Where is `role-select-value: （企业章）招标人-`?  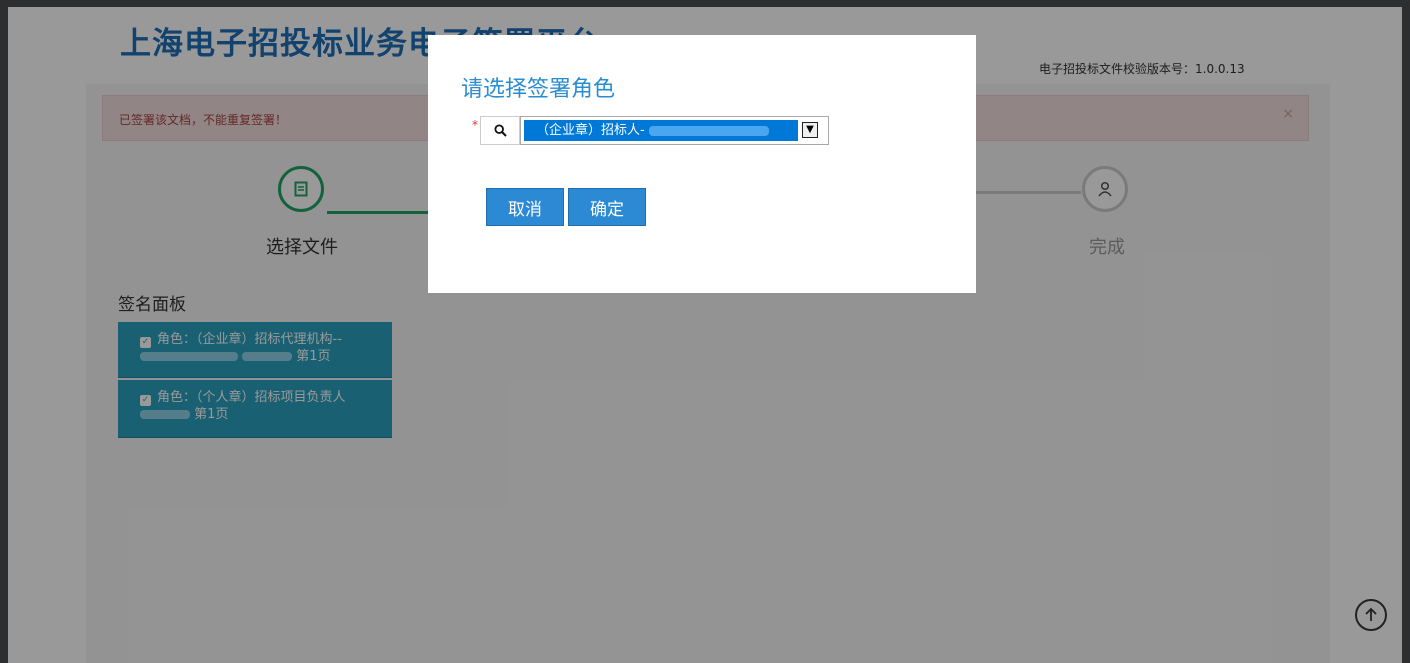
role-select-value: （企业章）招标人- is located at coordinates (661, 130).